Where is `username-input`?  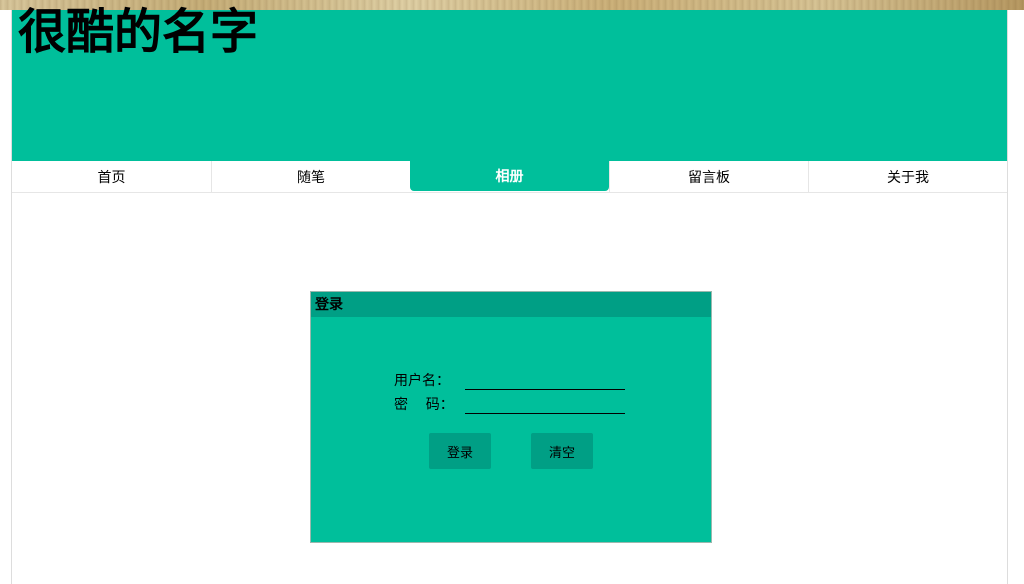 username-input is located at coordinates (545, 381).